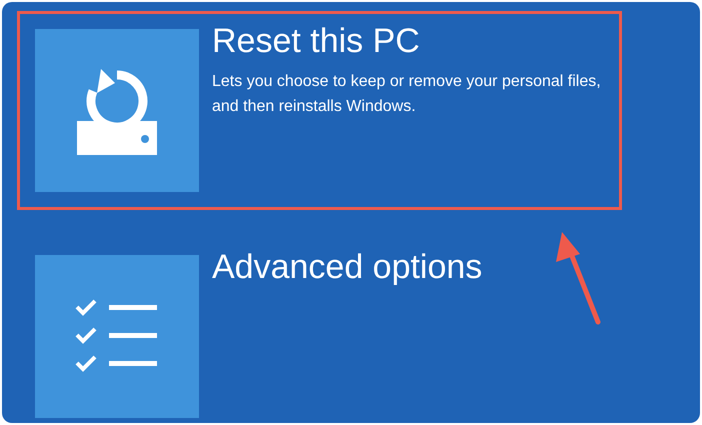 Image resolution: width=702 pixels, height=425 pixels. Describe the element at coordinates (407, 94) in the screenshot. I see `option-description: Lets you choose to keep or remove your personal files, and then reinstalls Windows.` at that location.